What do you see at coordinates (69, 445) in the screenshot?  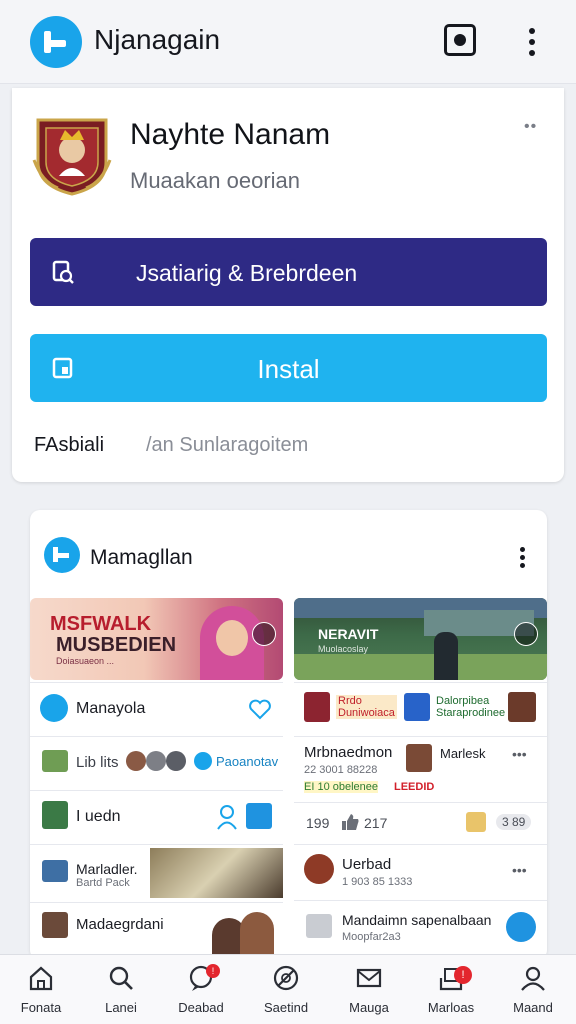 I see `app-category: FAsbiali` at bounding box center [69, 445].